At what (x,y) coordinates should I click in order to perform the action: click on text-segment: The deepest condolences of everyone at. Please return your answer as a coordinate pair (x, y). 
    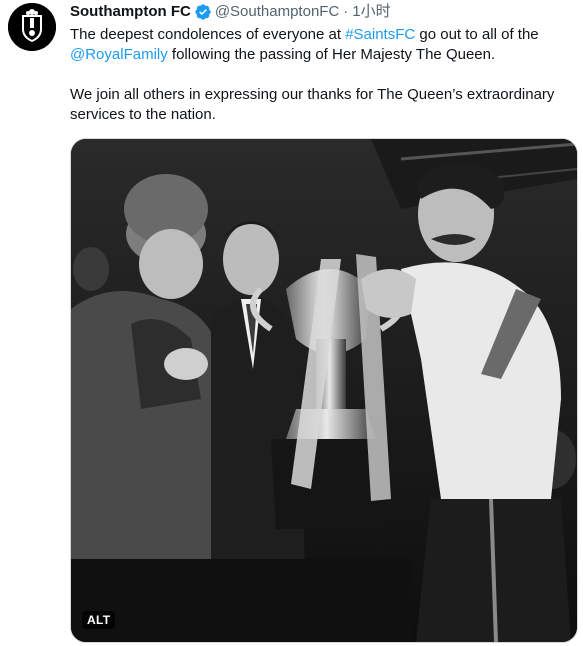
    Looking at the image, I should click on (208, 34).